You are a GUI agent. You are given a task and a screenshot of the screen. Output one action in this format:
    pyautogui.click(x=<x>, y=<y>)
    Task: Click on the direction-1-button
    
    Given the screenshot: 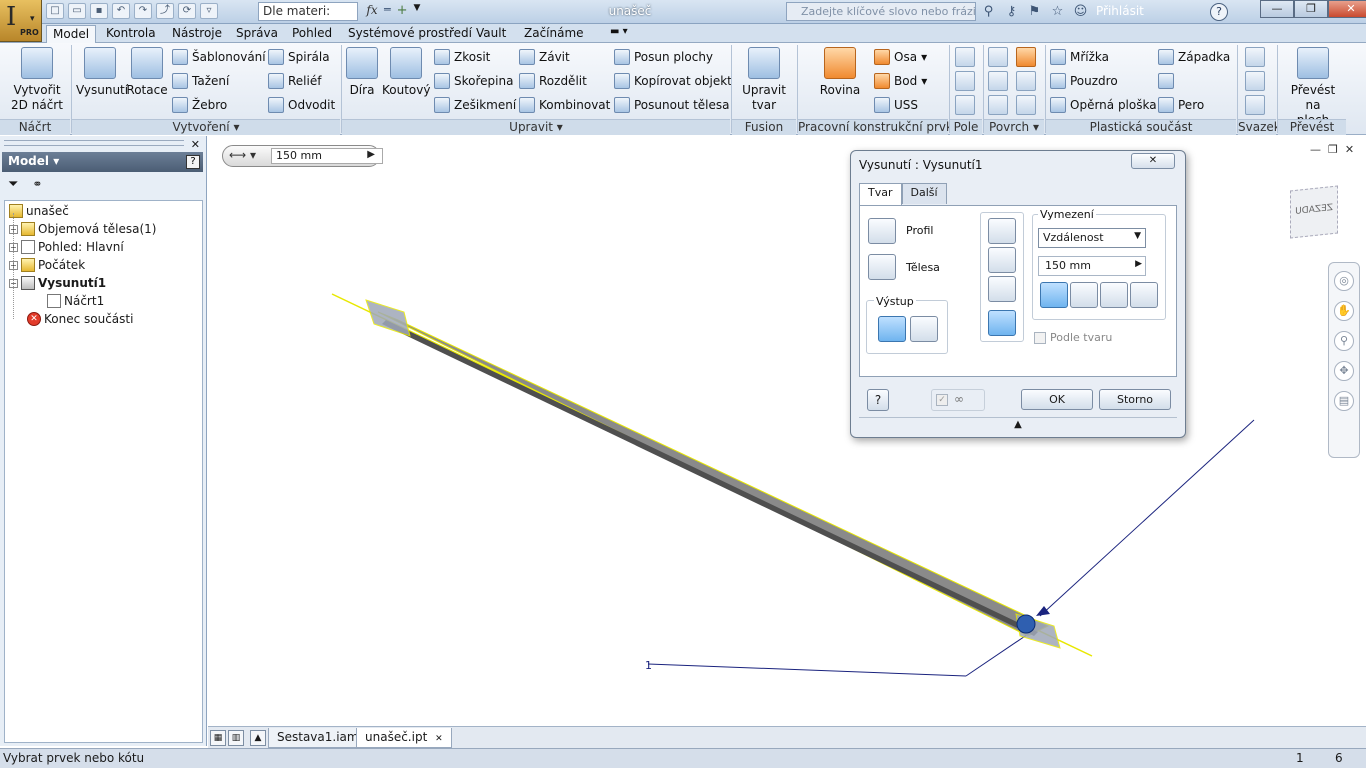 What is the action you would take?
    pyautogui.click(x=1054, y=295)
    